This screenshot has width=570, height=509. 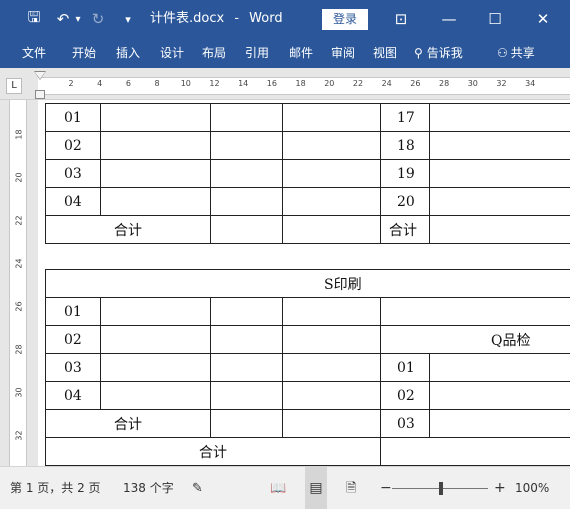 I want to click on table-cell: Q品检, so click(x=475, y=339).